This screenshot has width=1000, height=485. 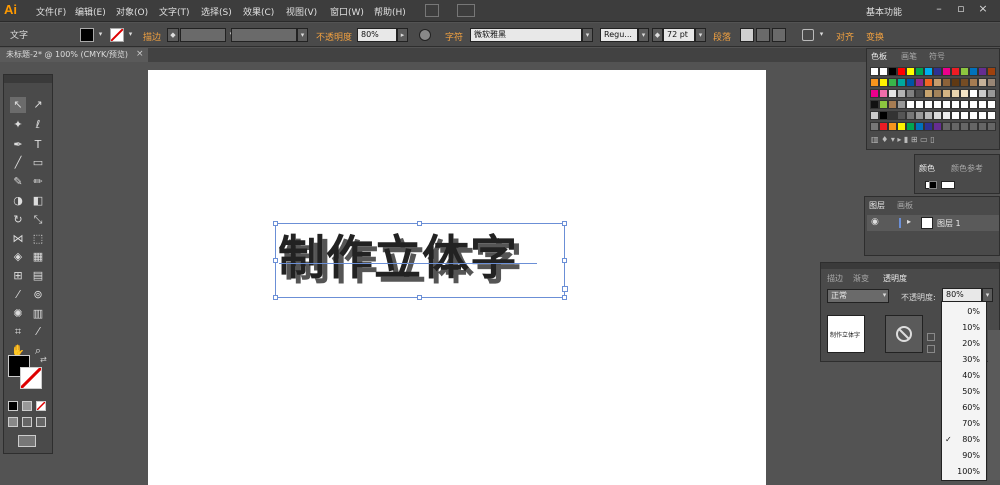 I want to click on font-family-dropdown-icon: ▾, so click(x=587, y=35).